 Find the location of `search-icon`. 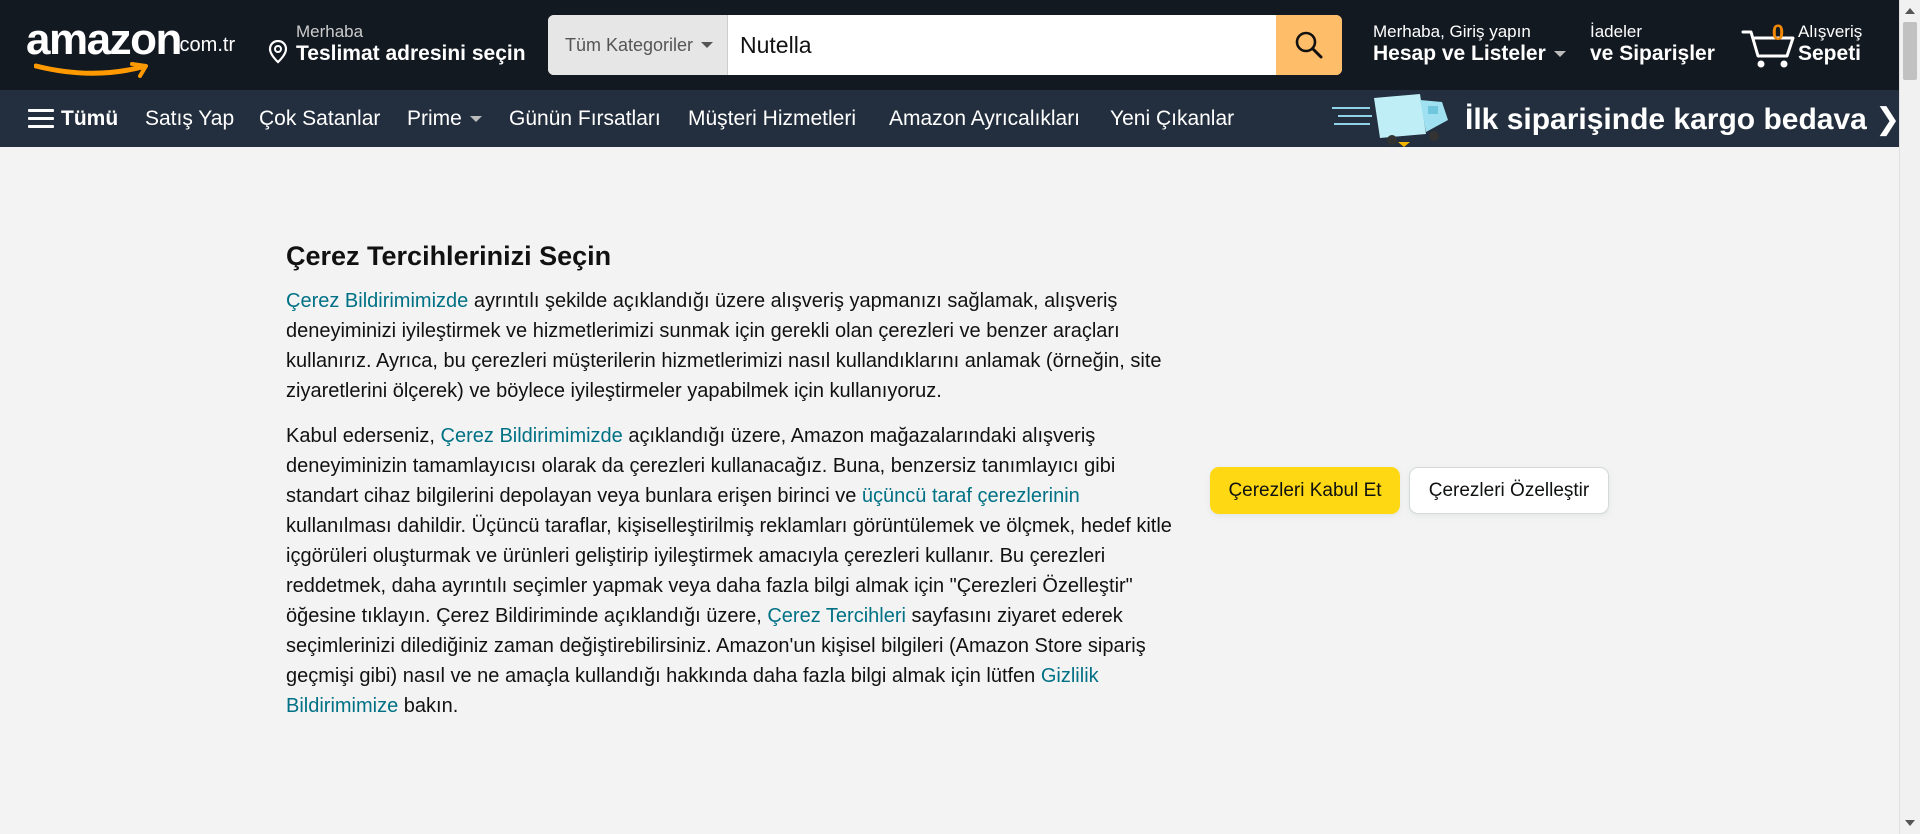

search-icon is located at coordinates (1309, 45).